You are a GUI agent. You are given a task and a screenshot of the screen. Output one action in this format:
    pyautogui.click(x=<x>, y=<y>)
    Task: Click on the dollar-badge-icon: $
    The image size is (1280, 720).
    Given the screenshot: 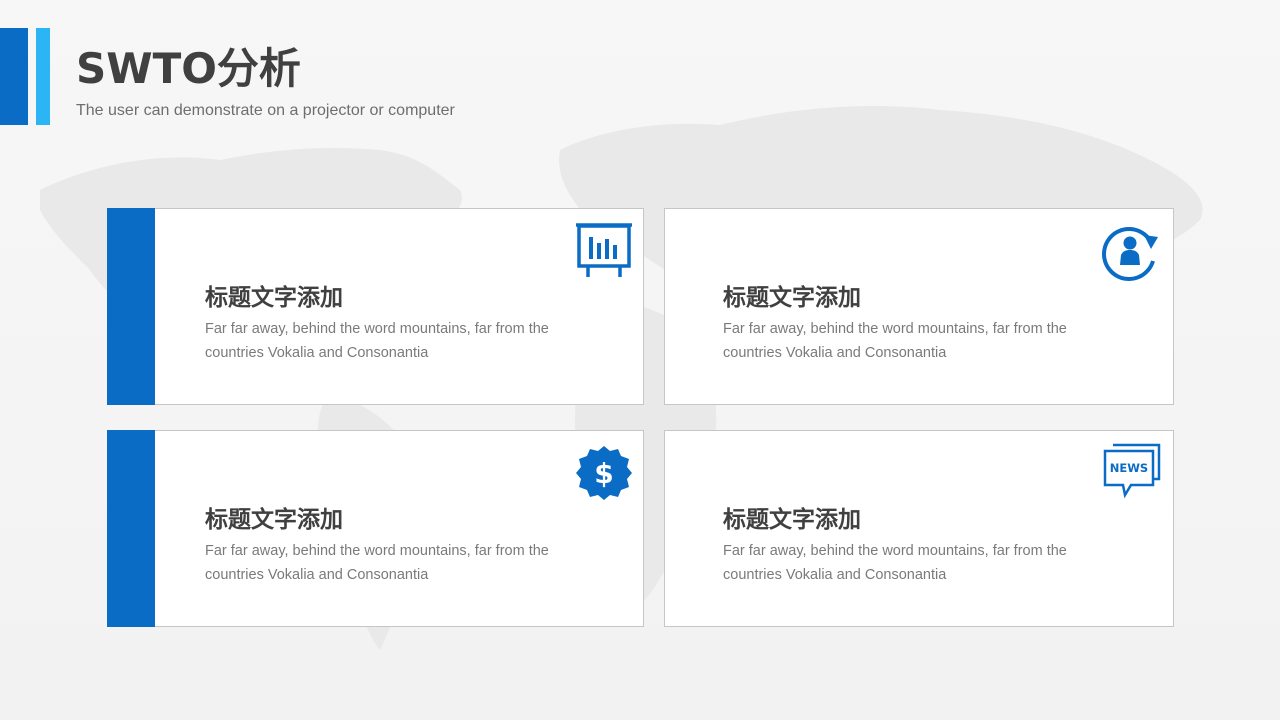 What is the action you would take?
    pyautogui.click(x=604, y=473)
    